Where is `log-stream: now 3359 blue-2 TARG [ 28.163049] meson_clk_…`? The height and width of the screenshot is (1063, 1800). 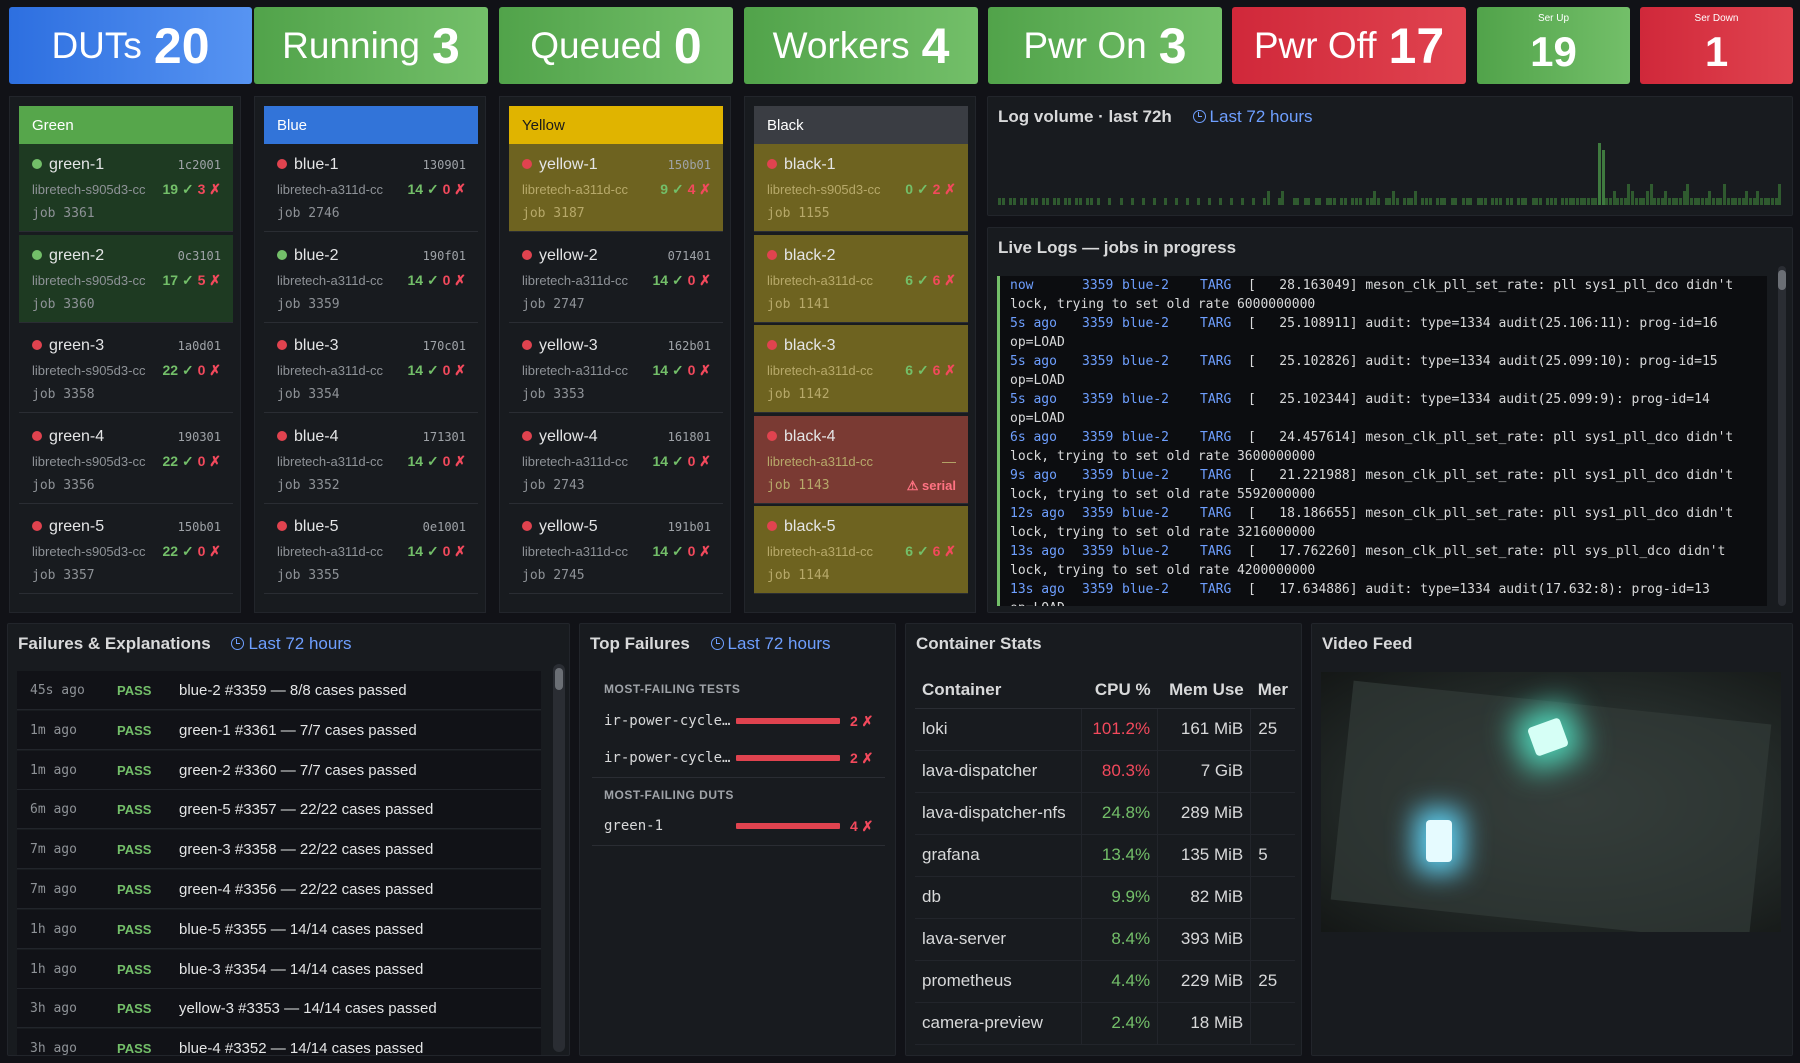 log-stream: now 3359 blue-2 TARG [ 28.163049] meson_clk_… is located at coordinates (1382, 441).